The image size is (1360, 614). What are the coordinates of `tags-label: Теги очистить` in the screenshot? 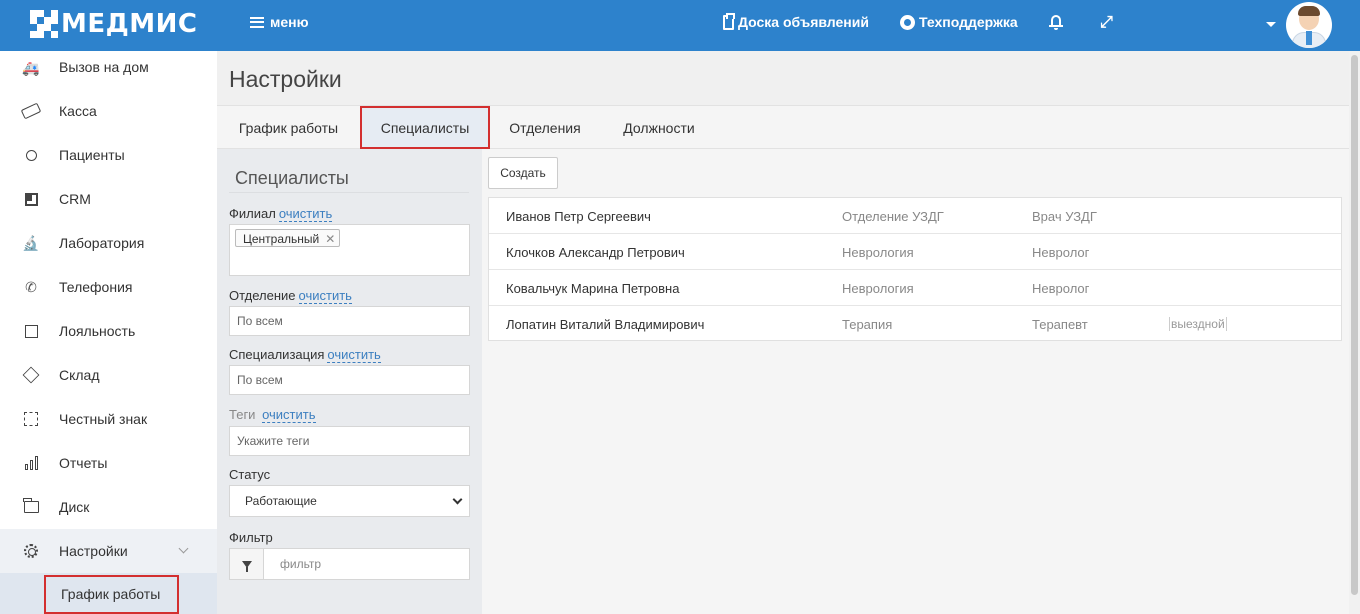 It's located at (272, 415).